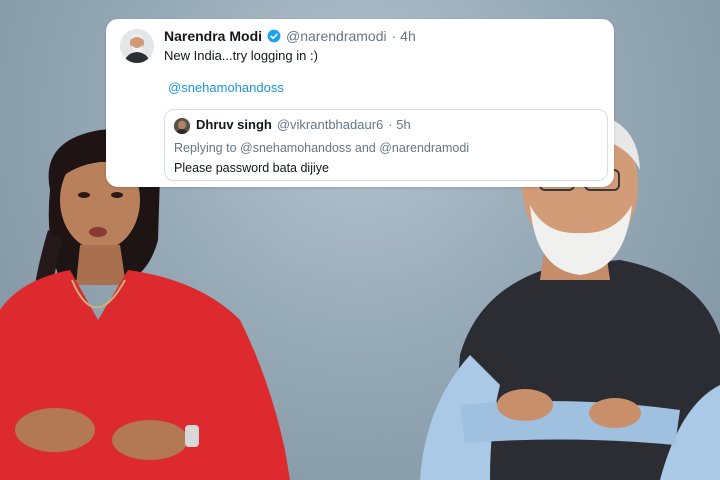 This screenshot has width=720, height=480. What do you see at coordinates (213, 36) in the screenshot?
I see `author-name: Narendra Modi` at bounding box center [213, 36].